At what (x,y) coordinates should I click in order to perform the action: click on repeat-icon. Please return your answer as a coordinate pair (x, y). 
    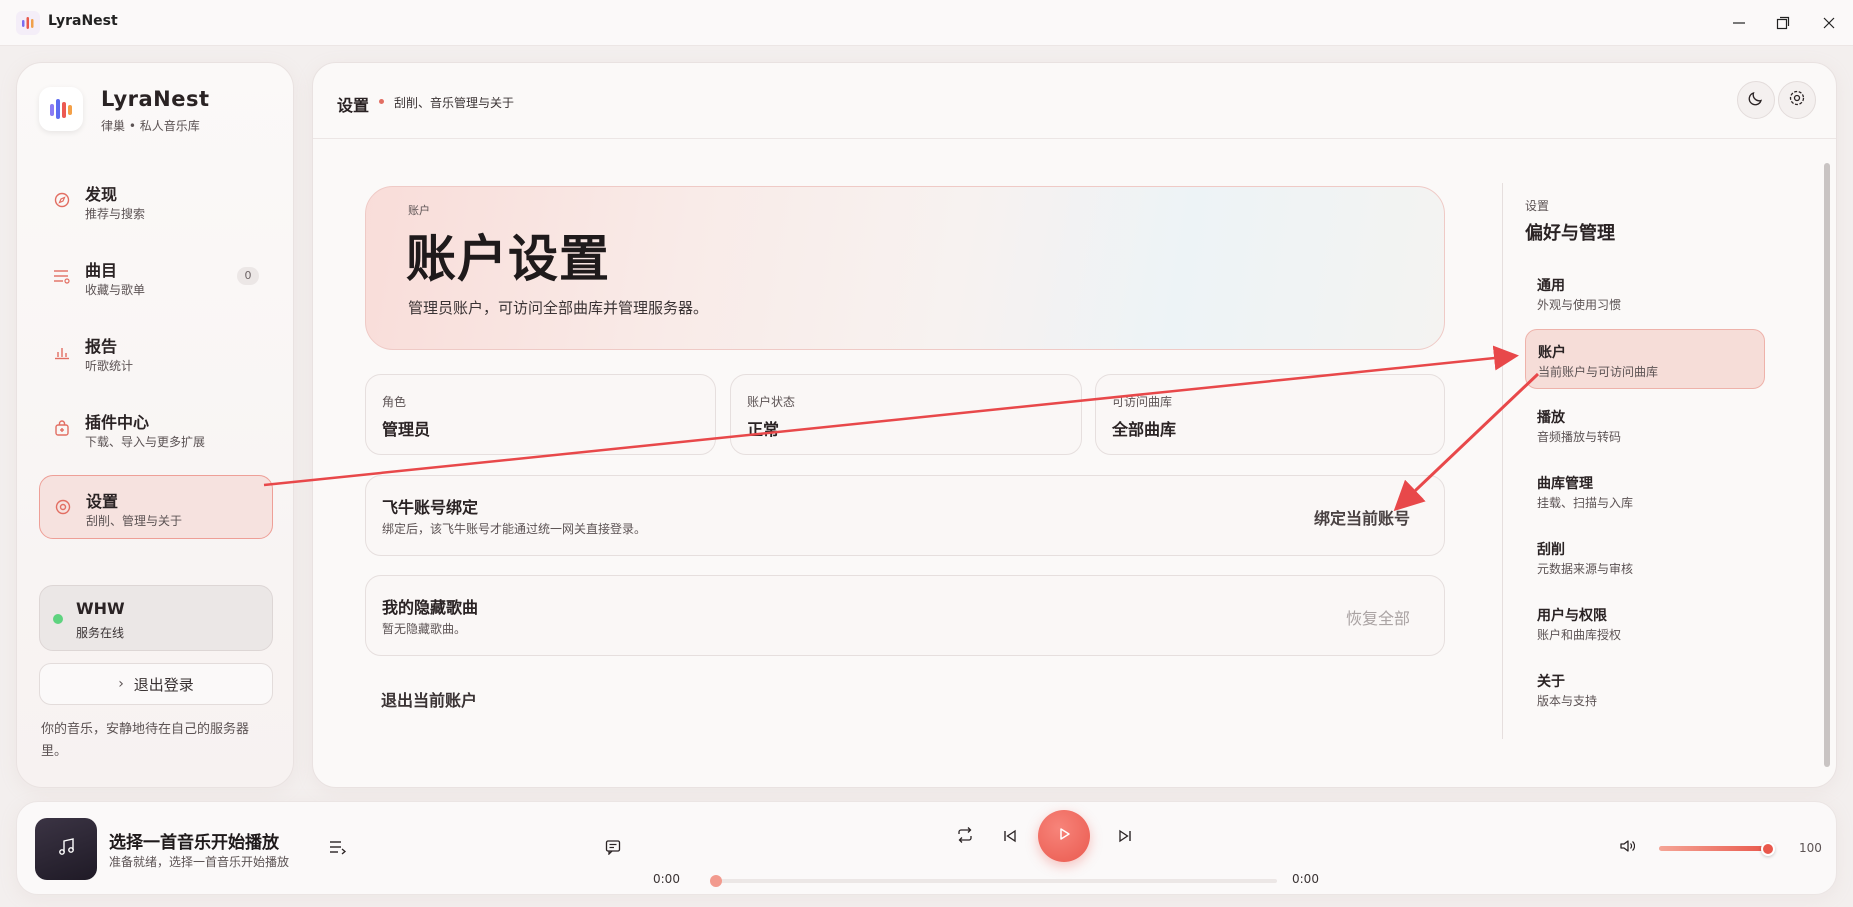
    Looking at the image, I should click on (965, 837).